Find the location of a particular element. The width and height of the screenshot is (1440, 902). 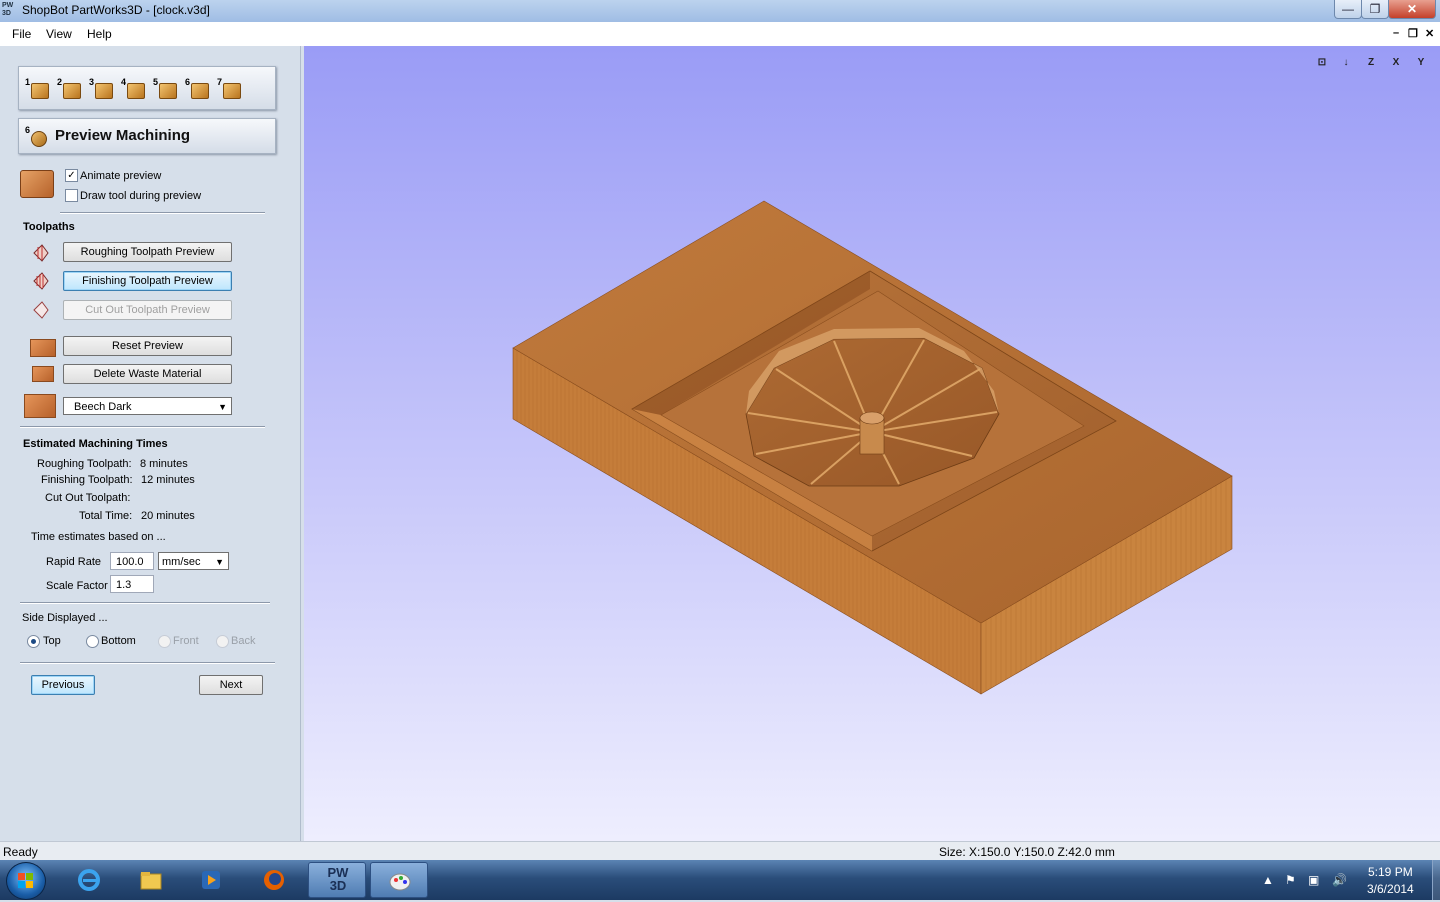

animate-preview-checkbox: ✓ is located at coordinates (71, 175).